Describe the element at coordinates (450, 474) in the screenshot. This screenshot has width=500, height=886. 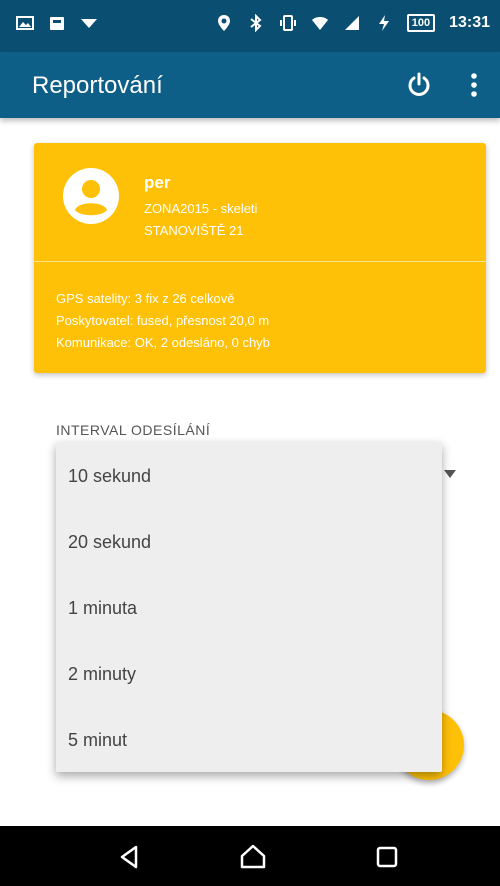
I see `chevron-down-icon` at that location.